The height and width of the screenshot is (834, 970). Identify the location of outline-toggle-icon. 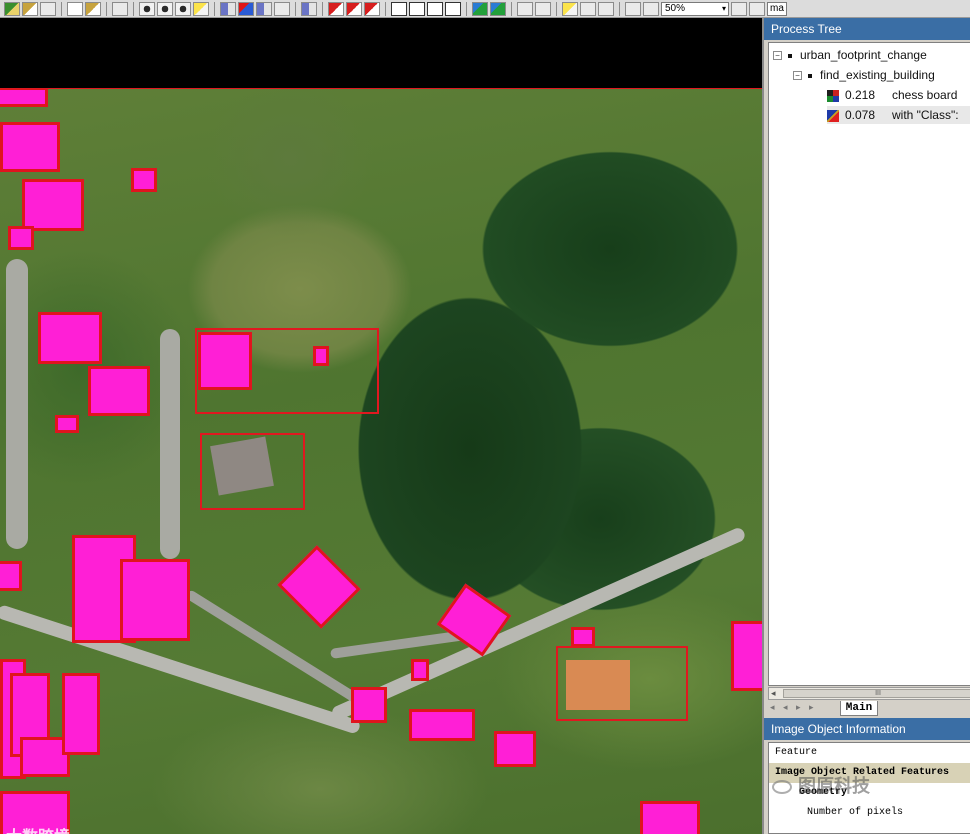
(309, 8).